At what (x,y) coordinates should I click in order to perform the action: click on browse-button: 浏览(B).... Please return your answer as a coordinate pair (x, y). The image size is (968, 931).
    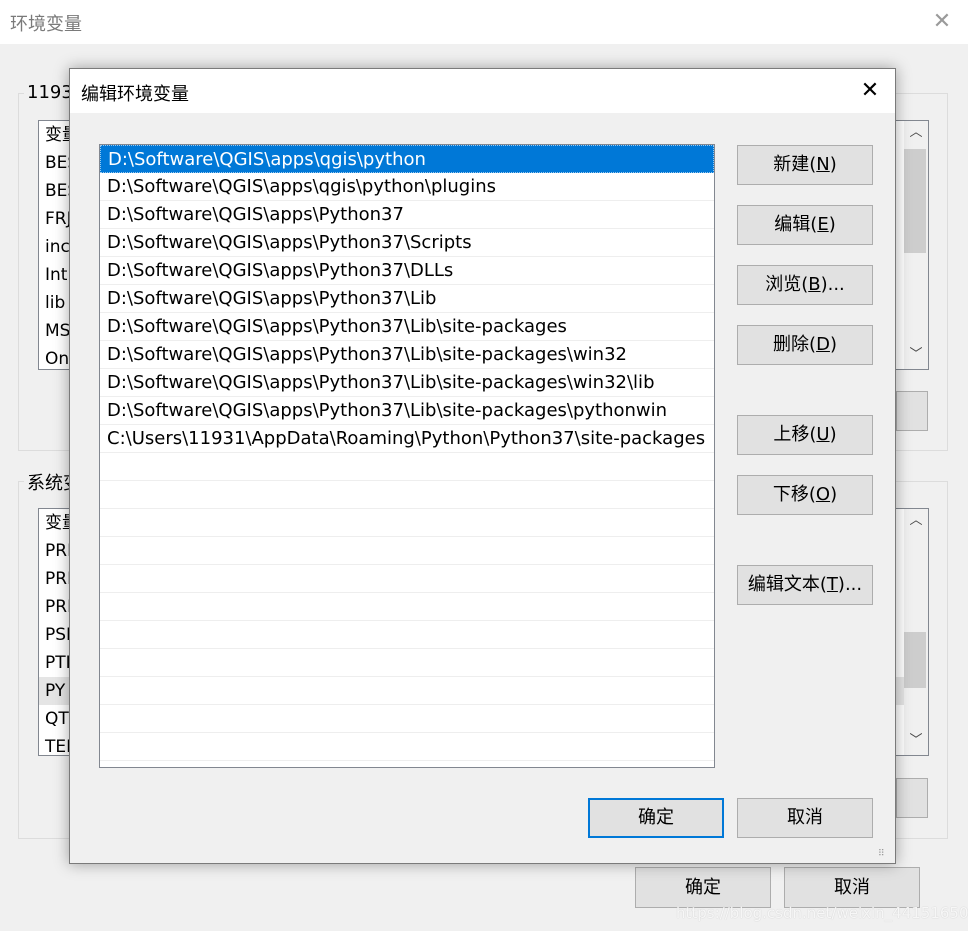
    Looking at the image, I should click on (805, 285).